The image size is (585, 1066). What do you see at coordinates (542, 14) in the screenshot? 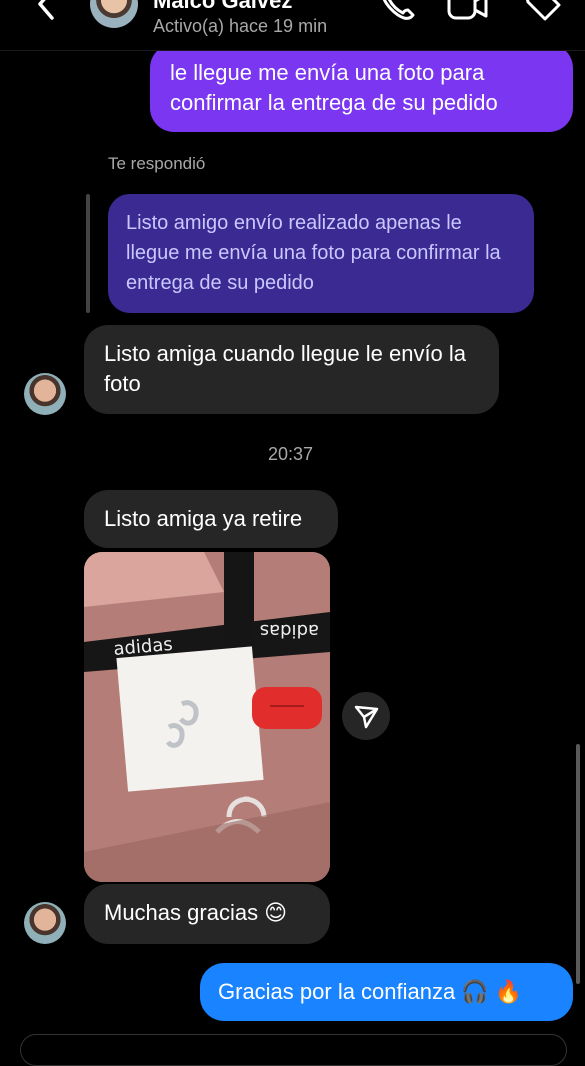
I see `tag-icon` at bounding box center [542, 14].